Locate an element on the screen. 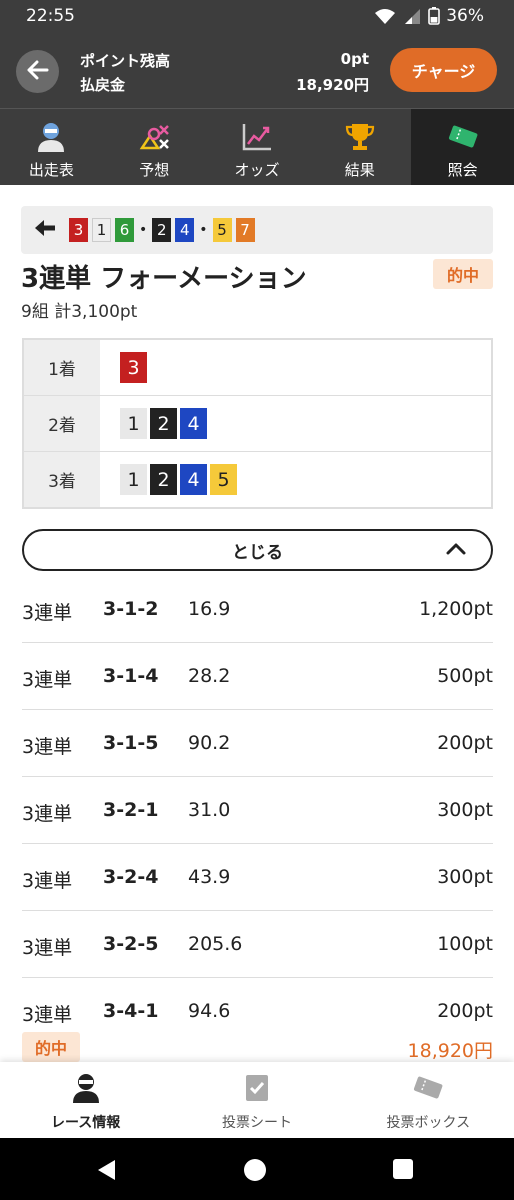 The height and width of the screenshot is (1200, 514). breadcrumb: 3 1 6 • 2 4 • 5 7 is located at coordinates (257, 230).